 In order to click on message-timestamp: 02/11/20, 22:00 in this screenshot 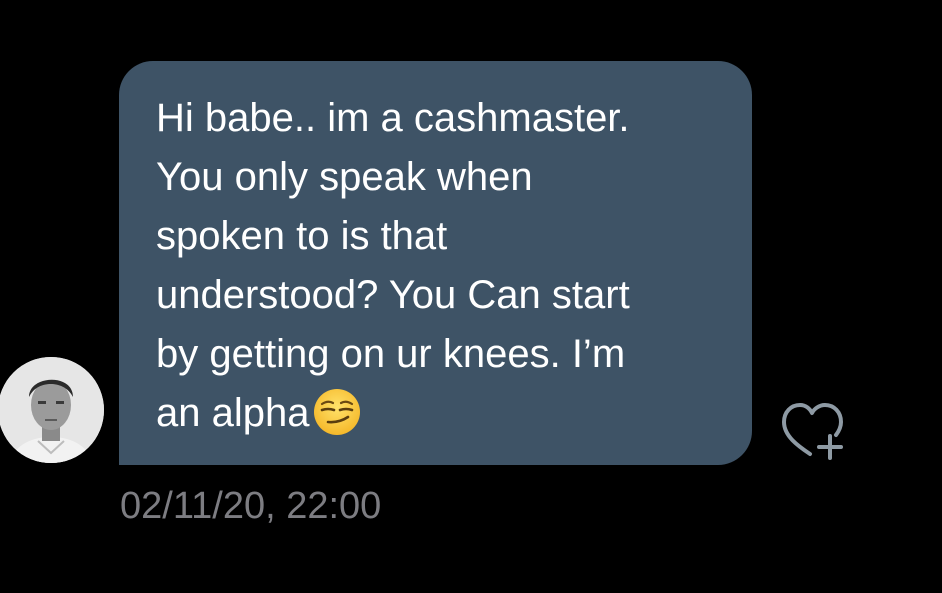, I will do `click(251, 506)`.